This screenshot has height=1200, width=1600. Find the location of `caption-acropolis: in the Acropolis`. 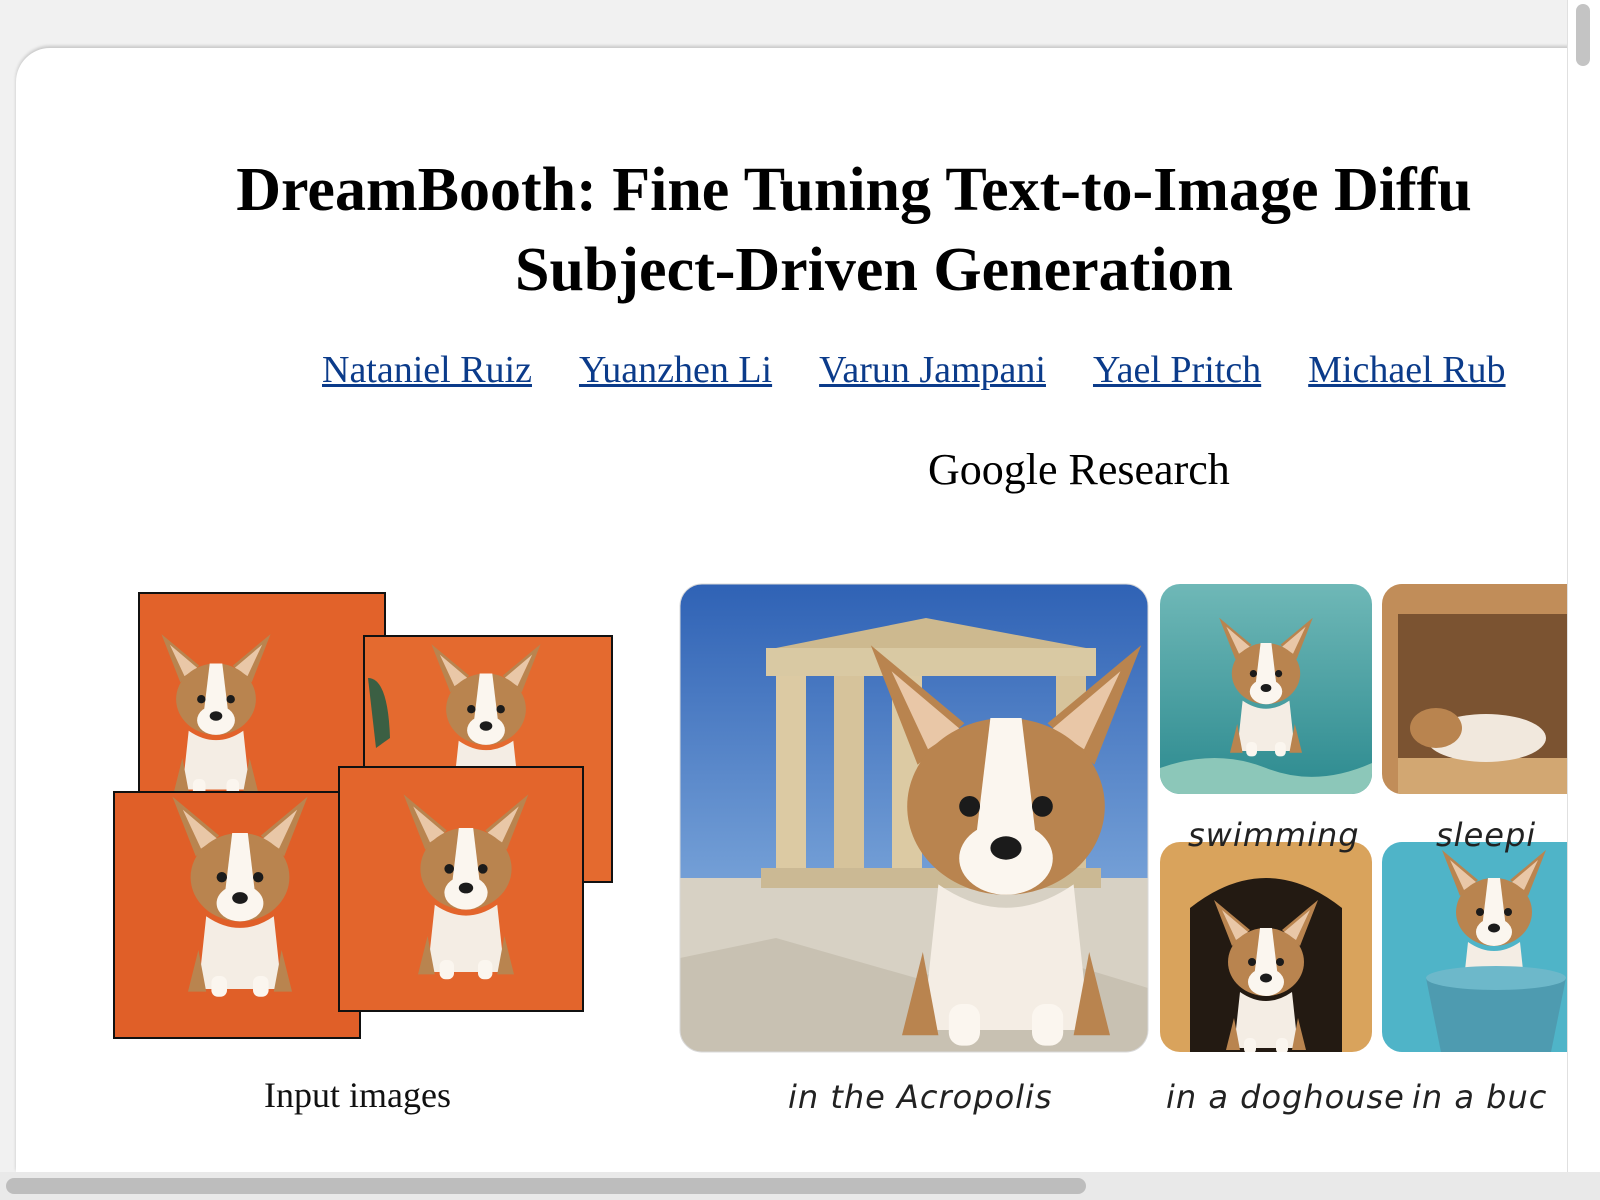

caption-acropolis: in the Acropolis is located at coordinates (920, 1097).